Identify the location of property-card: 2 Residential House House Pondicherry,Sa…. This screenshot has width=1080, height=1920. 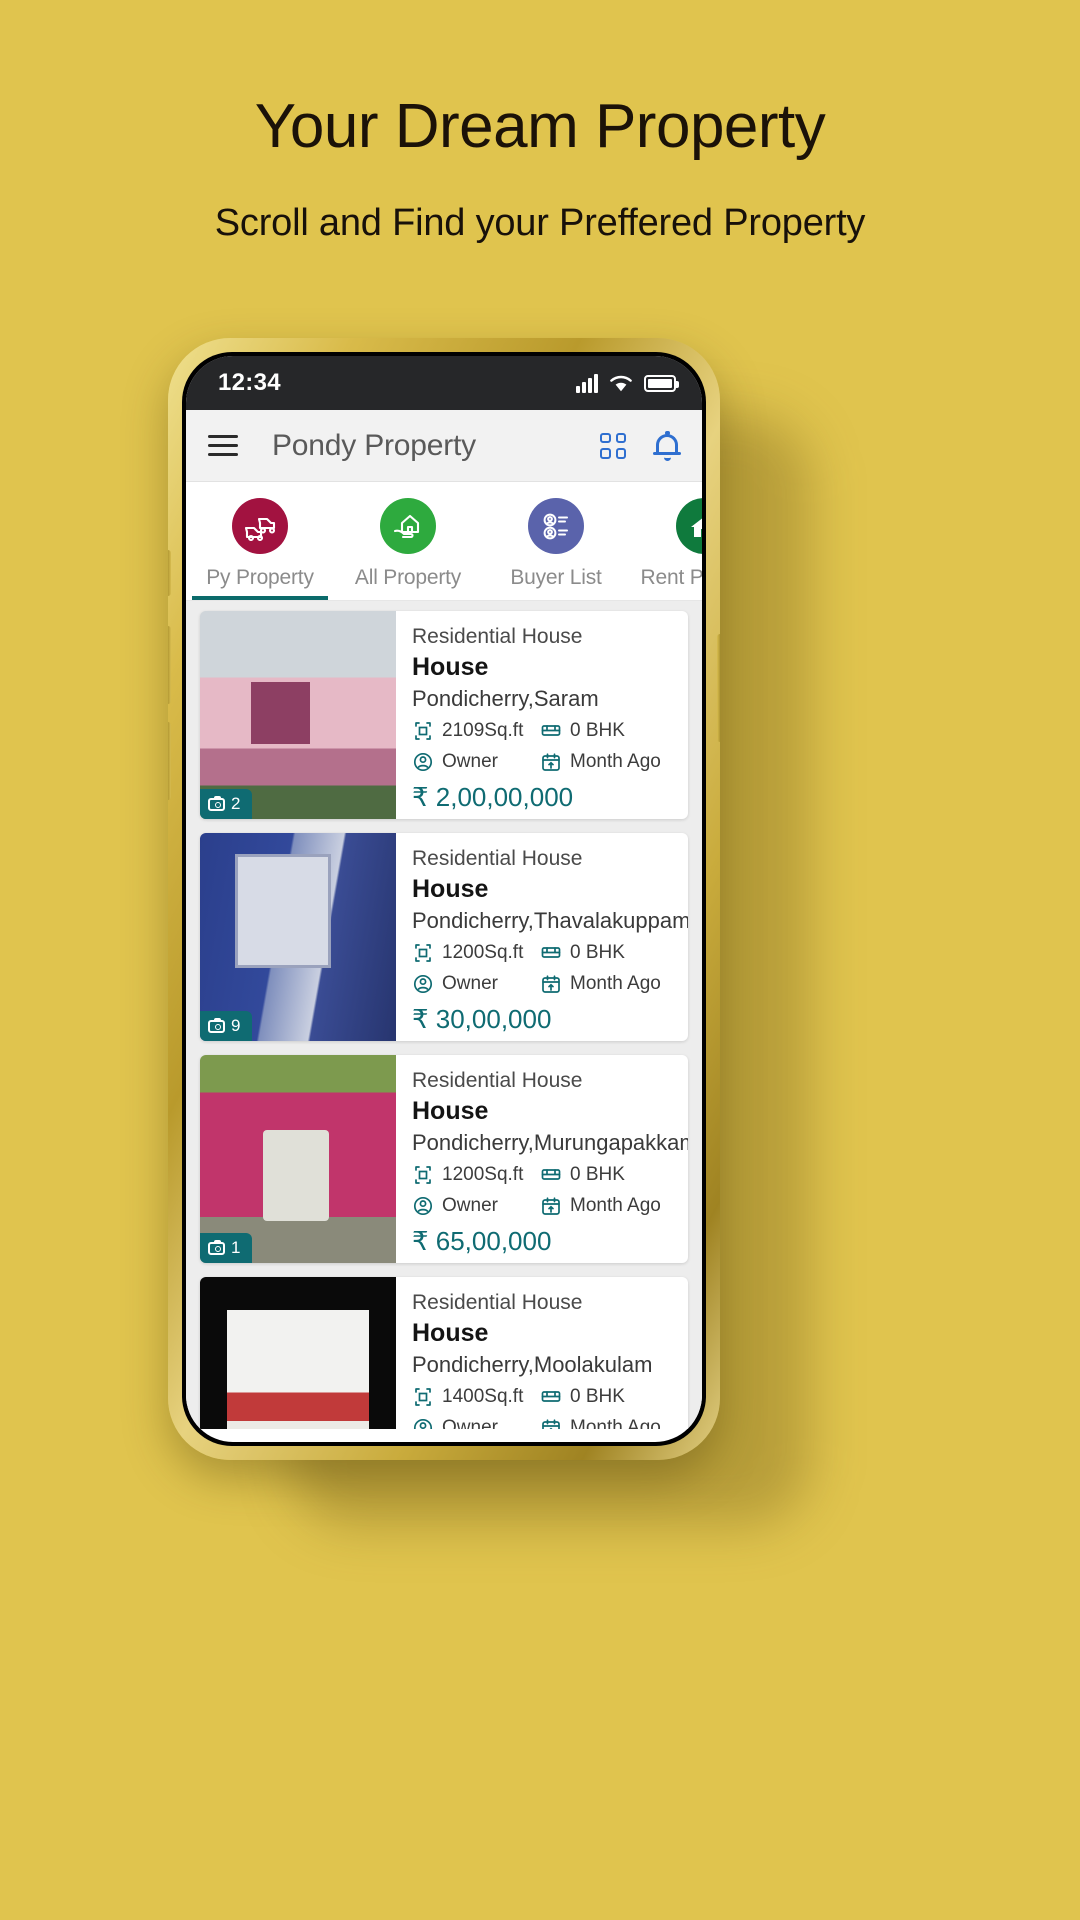
(444, 715).